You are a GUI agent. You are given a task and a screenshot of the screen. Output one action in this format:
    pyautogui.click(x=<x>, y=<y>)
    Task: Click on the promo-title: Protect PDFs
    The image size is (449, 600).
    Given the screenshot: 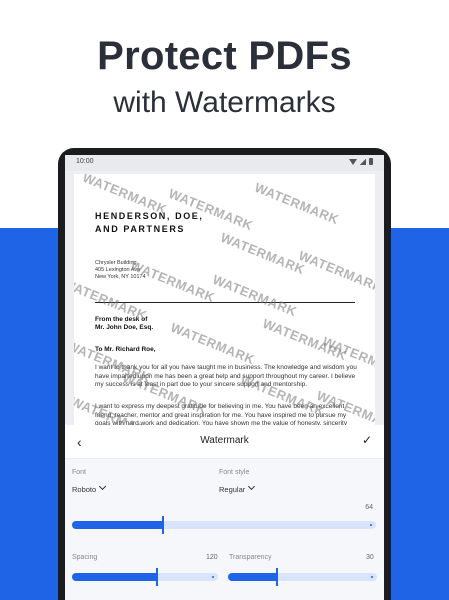 What is the action you would take?
    pyautogui.click(x=224, y=56)
    